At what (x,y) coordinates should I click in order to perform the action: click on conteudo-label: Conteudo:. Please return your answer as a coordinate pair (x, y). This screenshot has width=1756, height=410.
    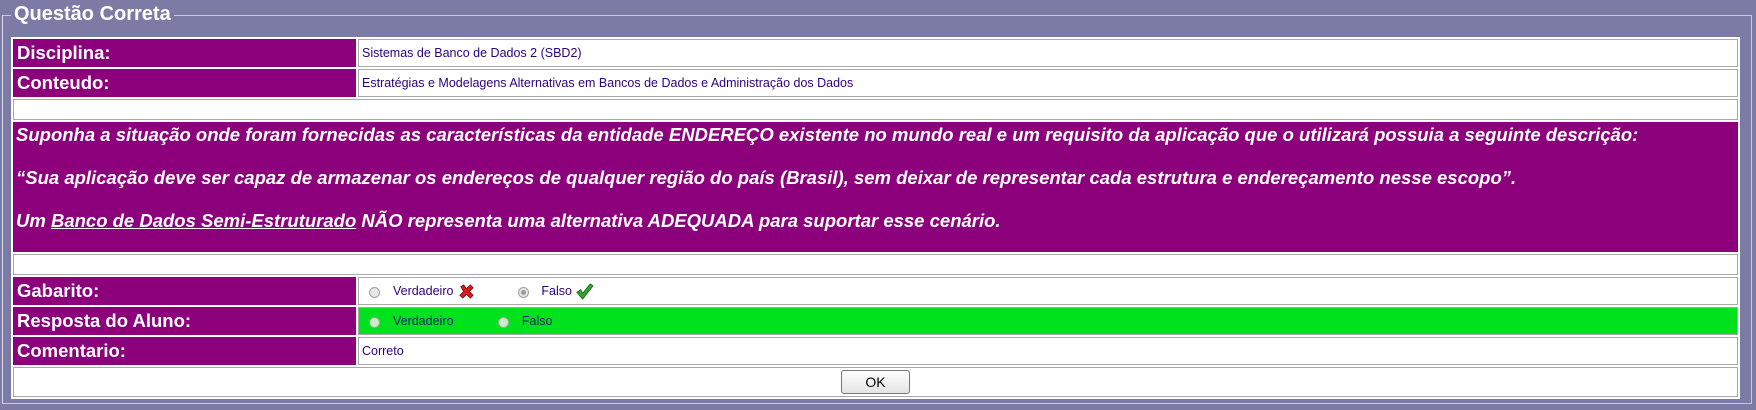
    Looking at the image, I should click on (184, 83).